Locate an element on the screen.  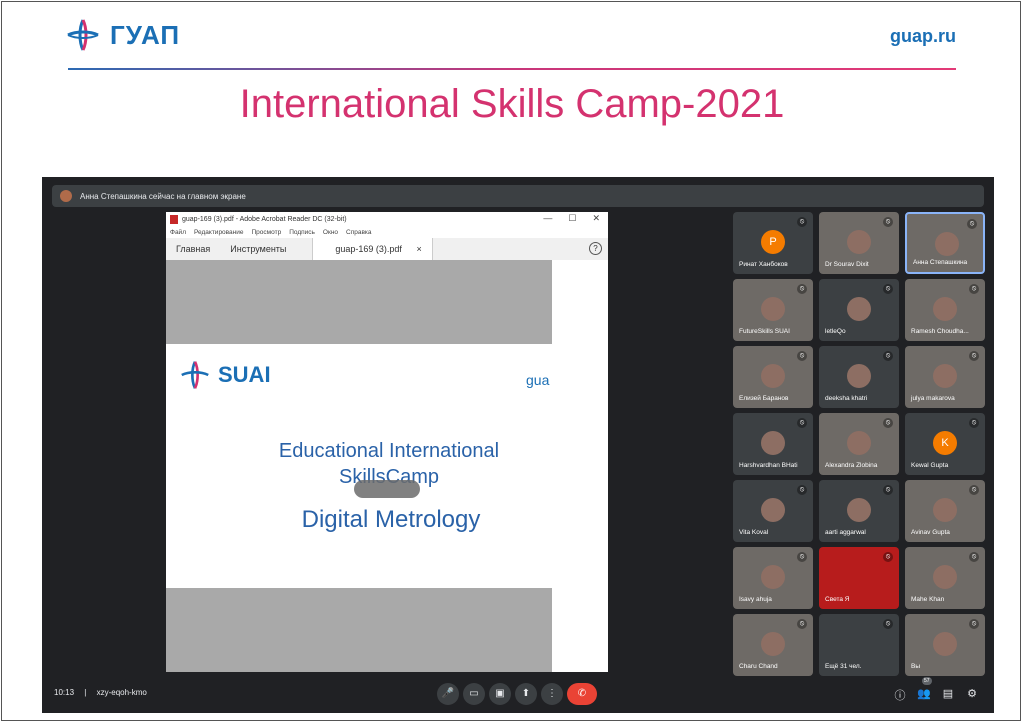
tab-document: guap-169 (3).pdf × is located at coordinates (372, 249).